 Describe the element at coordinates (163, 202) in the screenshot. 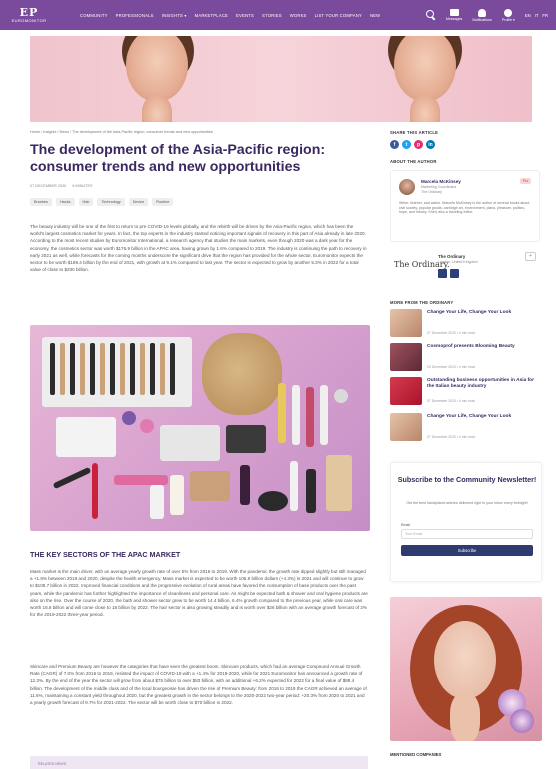

I see `tag-routine: Routine` at that location.